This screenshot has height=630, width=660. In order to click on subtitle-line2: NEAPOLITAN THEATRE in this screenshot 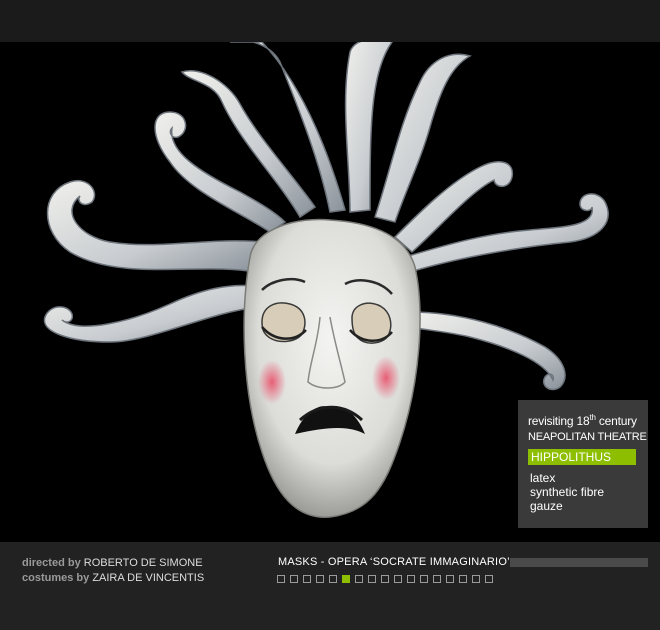, I will do `click(587, 437)`.